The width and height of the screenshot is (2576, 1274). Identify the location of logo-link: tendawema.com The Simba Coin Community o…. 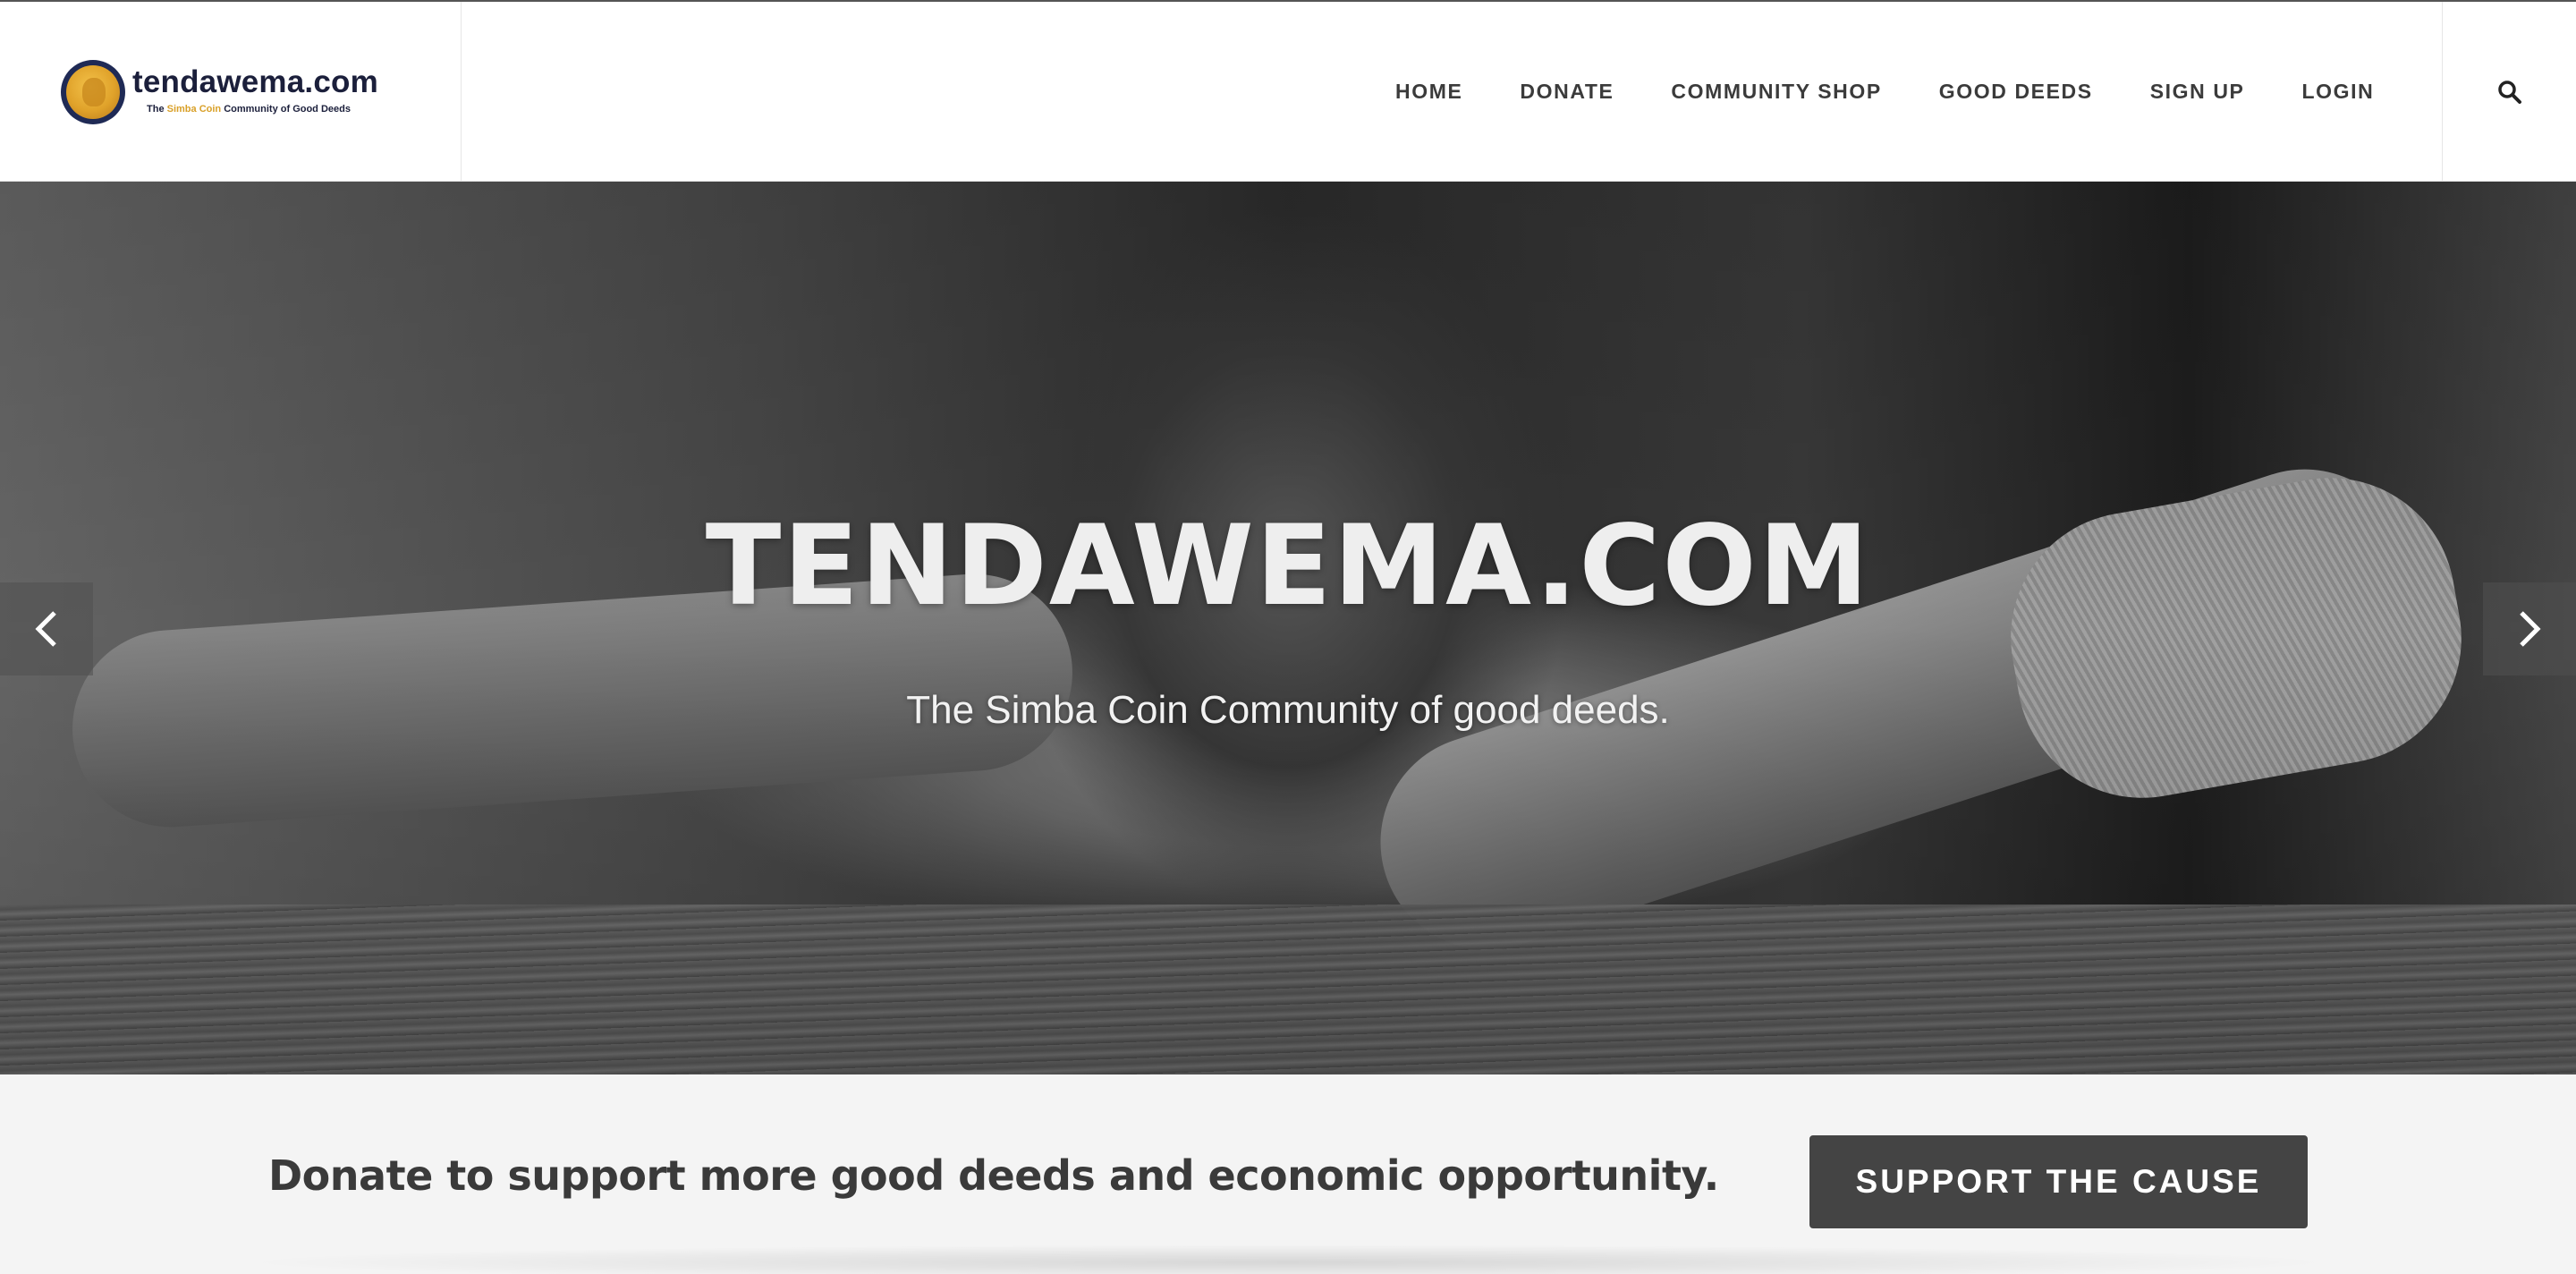
(231, 92).